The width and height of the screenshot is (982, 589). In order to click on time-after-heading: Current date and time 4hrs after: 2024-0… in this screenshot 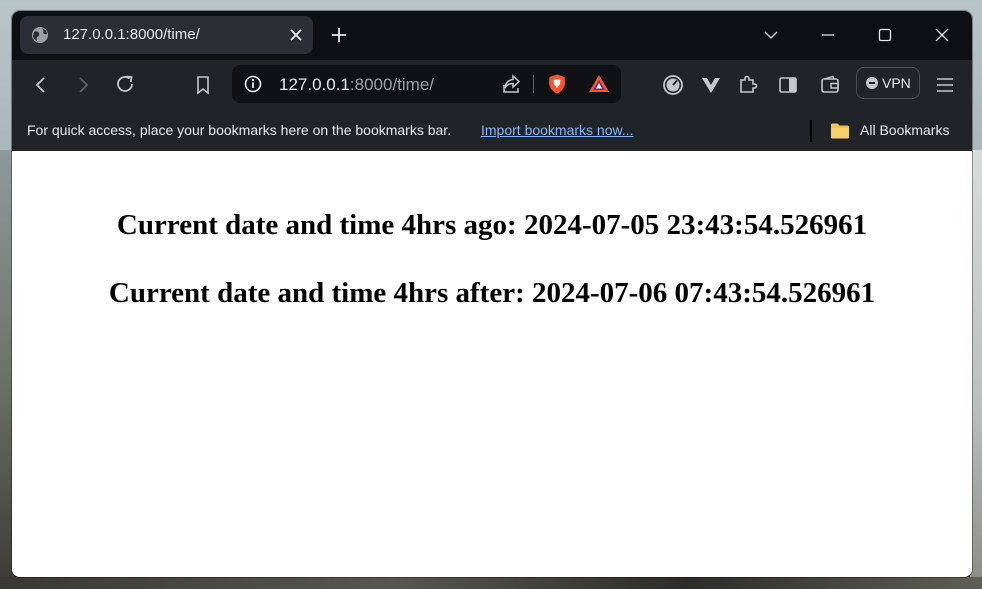, I will do `click(492, 293)`.